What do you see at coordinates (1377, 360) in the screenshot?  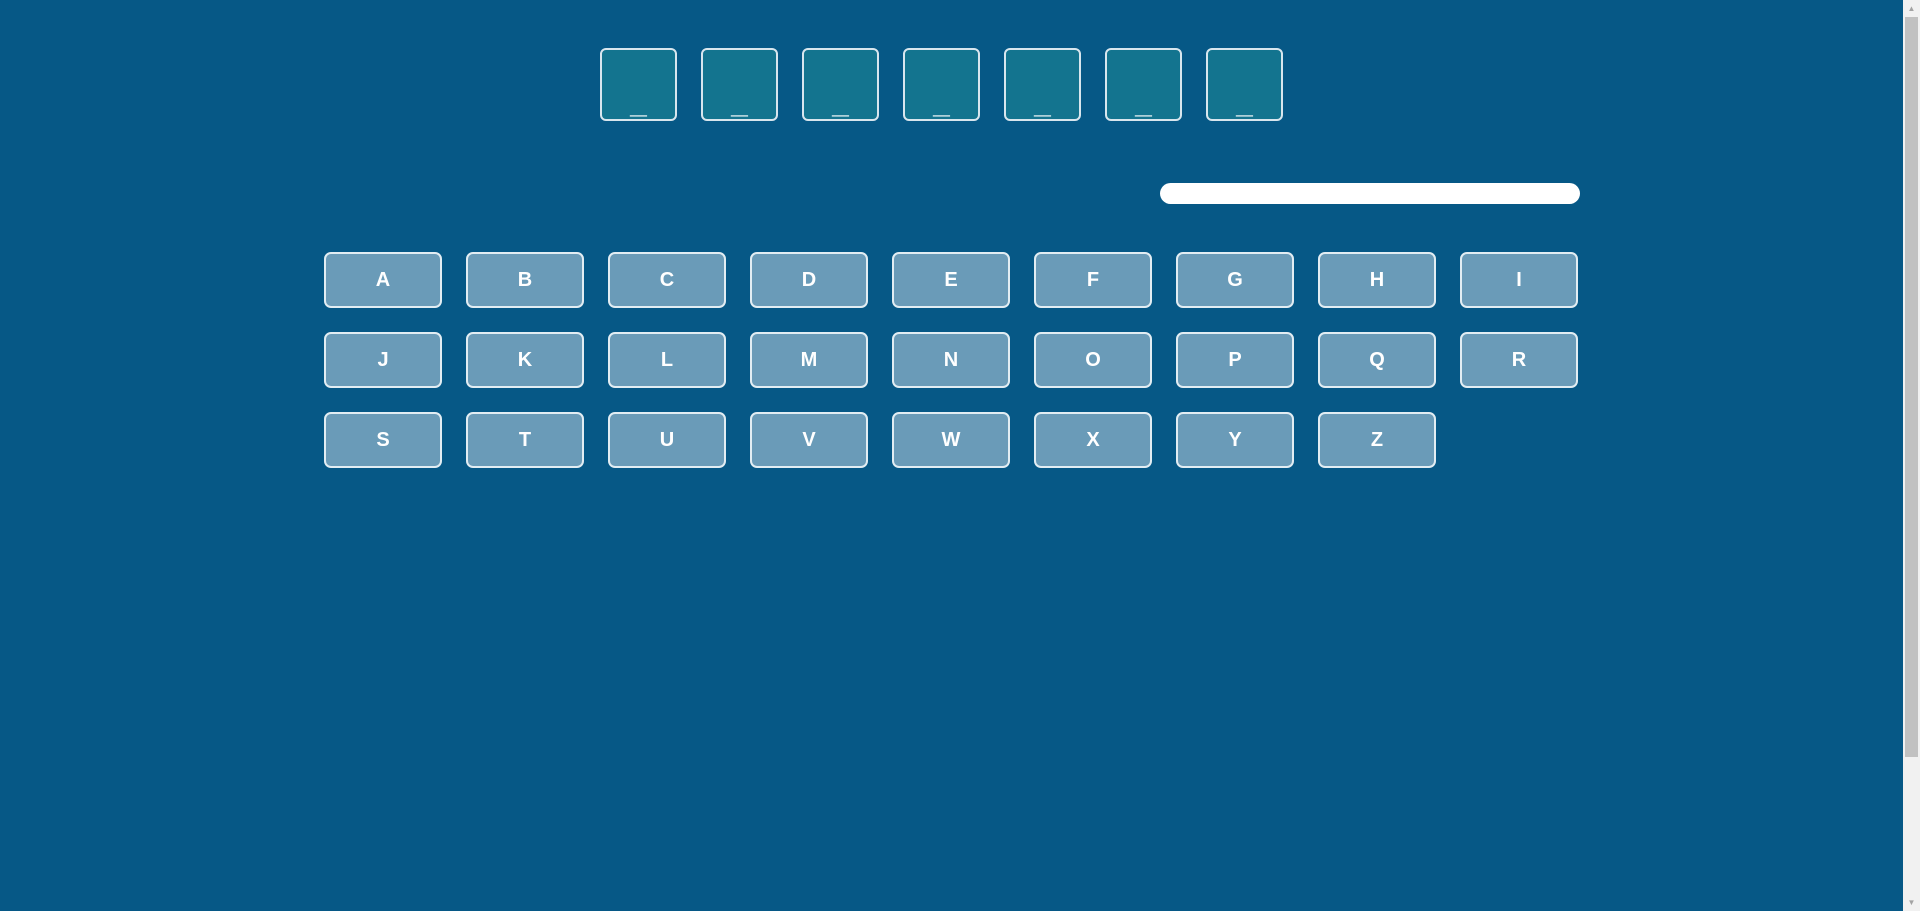 I see `key-q: Q` at bounding box center [1377, 360].